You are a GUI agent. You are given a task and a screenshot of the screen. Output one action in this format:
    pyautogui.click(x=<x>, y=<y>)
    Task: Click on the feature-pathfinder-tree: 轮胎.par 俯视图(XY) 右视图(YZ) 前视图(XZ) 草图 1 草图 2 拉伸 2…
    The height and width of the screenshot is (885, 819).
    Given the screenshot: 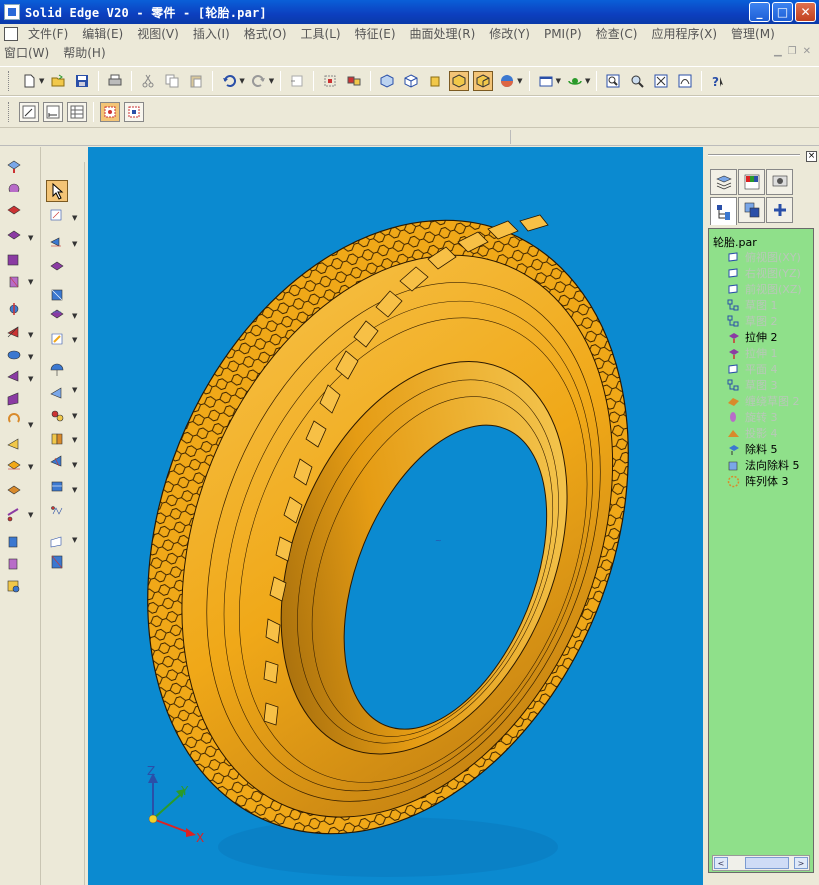 What is the action you would take?
    pyautogui.click(x=761, y=550)
    